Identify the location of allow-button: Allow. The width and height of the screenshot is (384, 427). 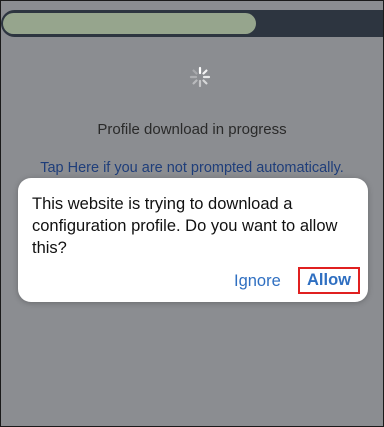
(329, 280).